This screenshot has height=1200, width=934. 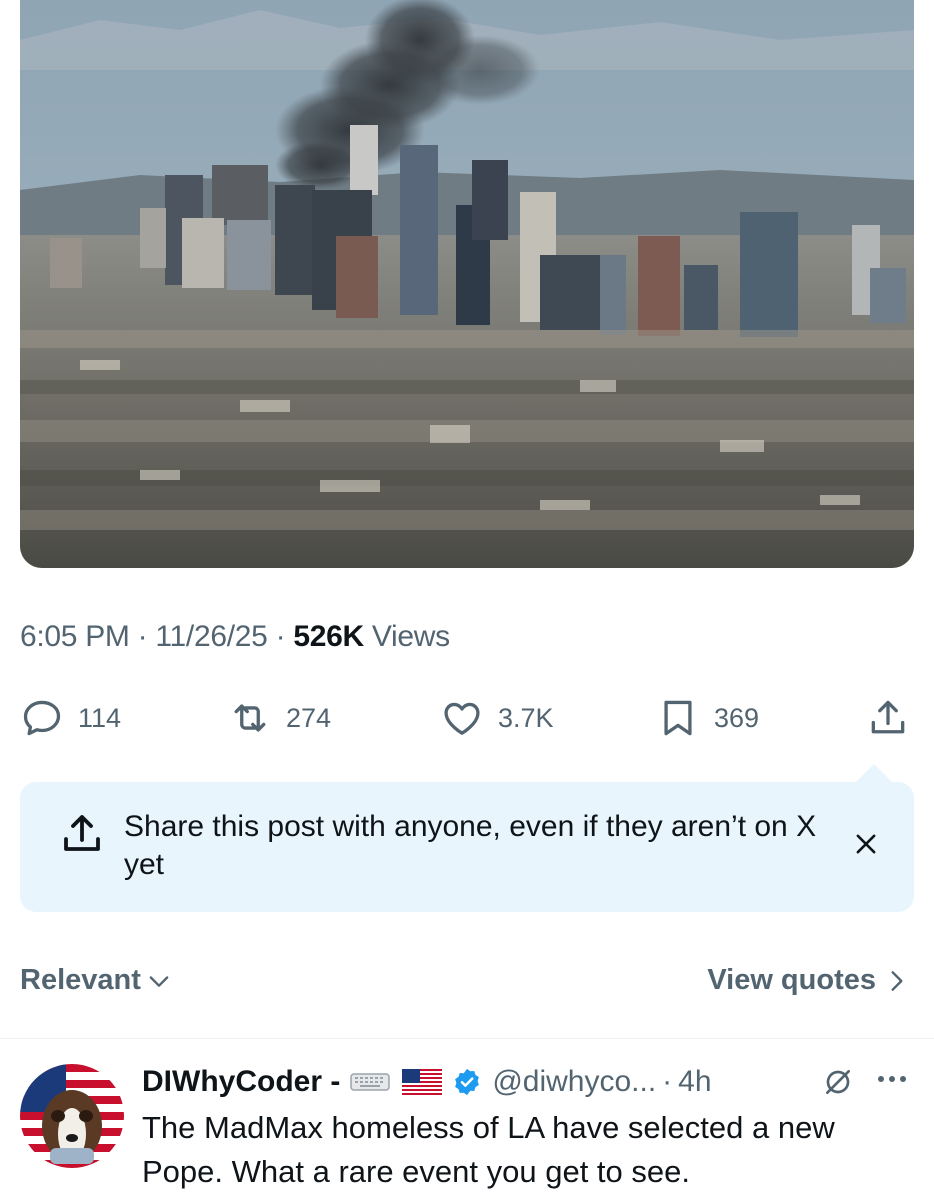 What do you see at coordinates (406, 636) in the screenshot?
I see `views-label: Views` at bounding box center [406, 636].